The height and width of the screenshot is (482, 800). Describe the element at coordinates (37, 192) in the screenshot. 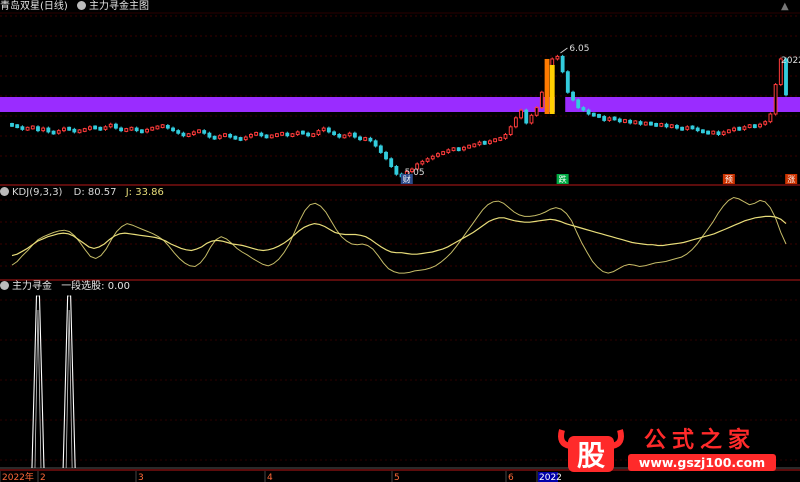

I see `kdj-label: KDJ(9,3,3)` at that location.